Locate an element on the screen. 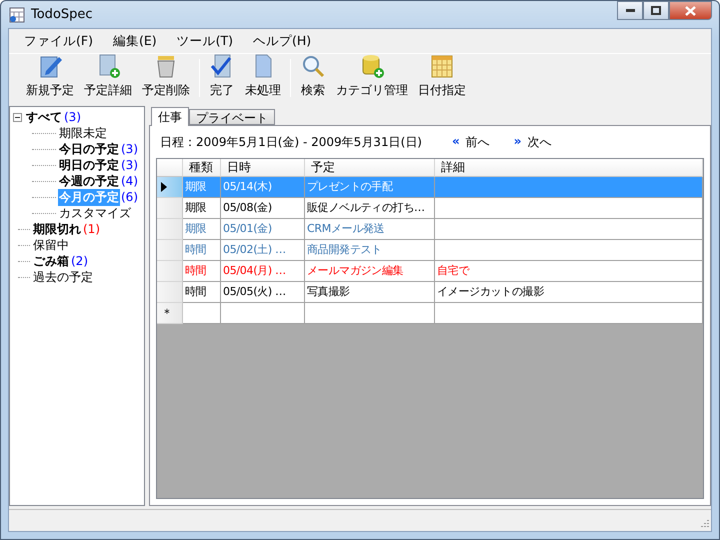 This screenshot has height=540, width=720. menu-item: ヘルプ(H) is located at coordinates (282, 41).